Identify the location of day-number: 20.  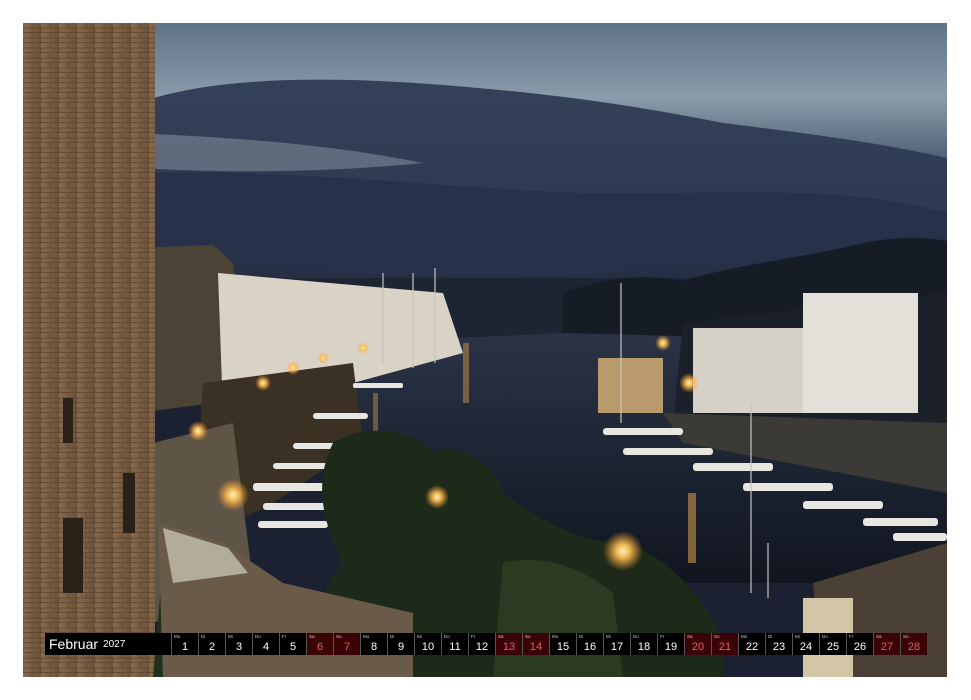
(698, 647).